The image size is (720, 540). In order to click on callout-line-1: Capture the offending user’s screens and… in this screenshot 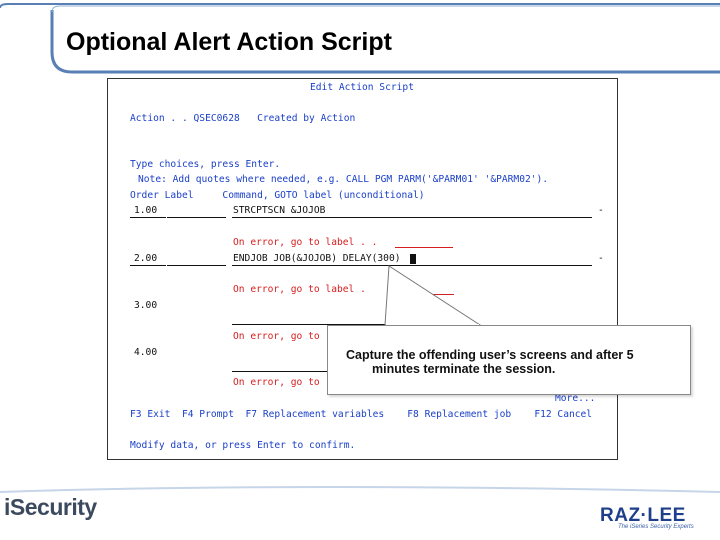, I will do `click(490, 355)`.